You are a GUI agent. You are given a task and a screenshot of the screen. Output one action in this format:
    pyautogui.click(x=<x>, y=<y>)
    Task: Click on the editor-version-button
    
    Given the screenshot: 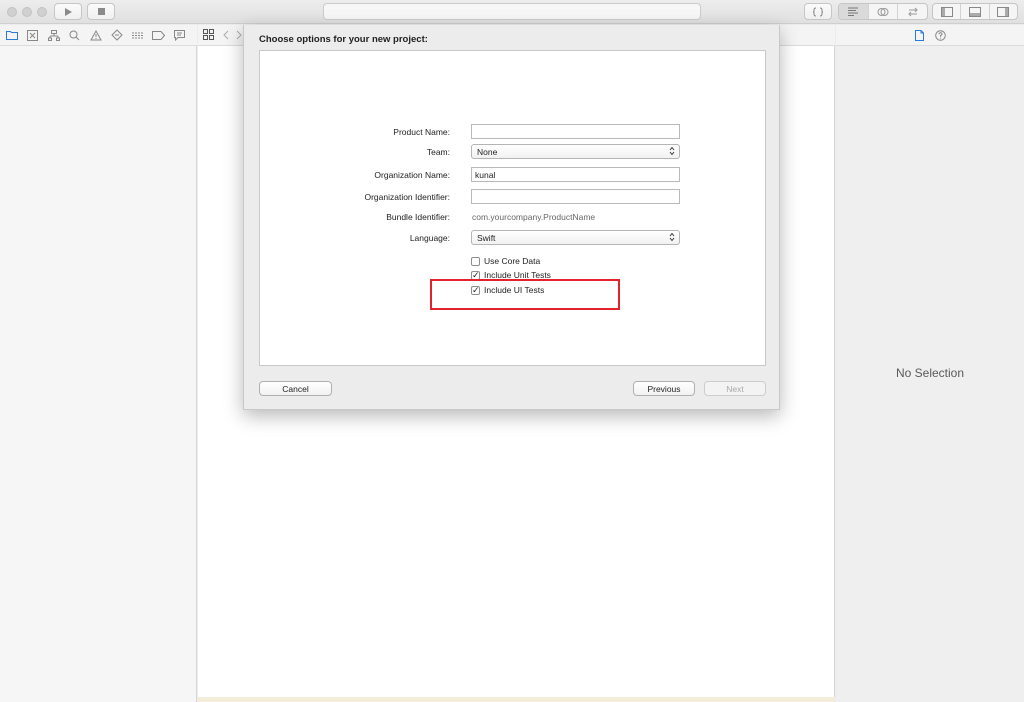 What is the action you would take?
    pyautogui.click(x=912, y=11)
    